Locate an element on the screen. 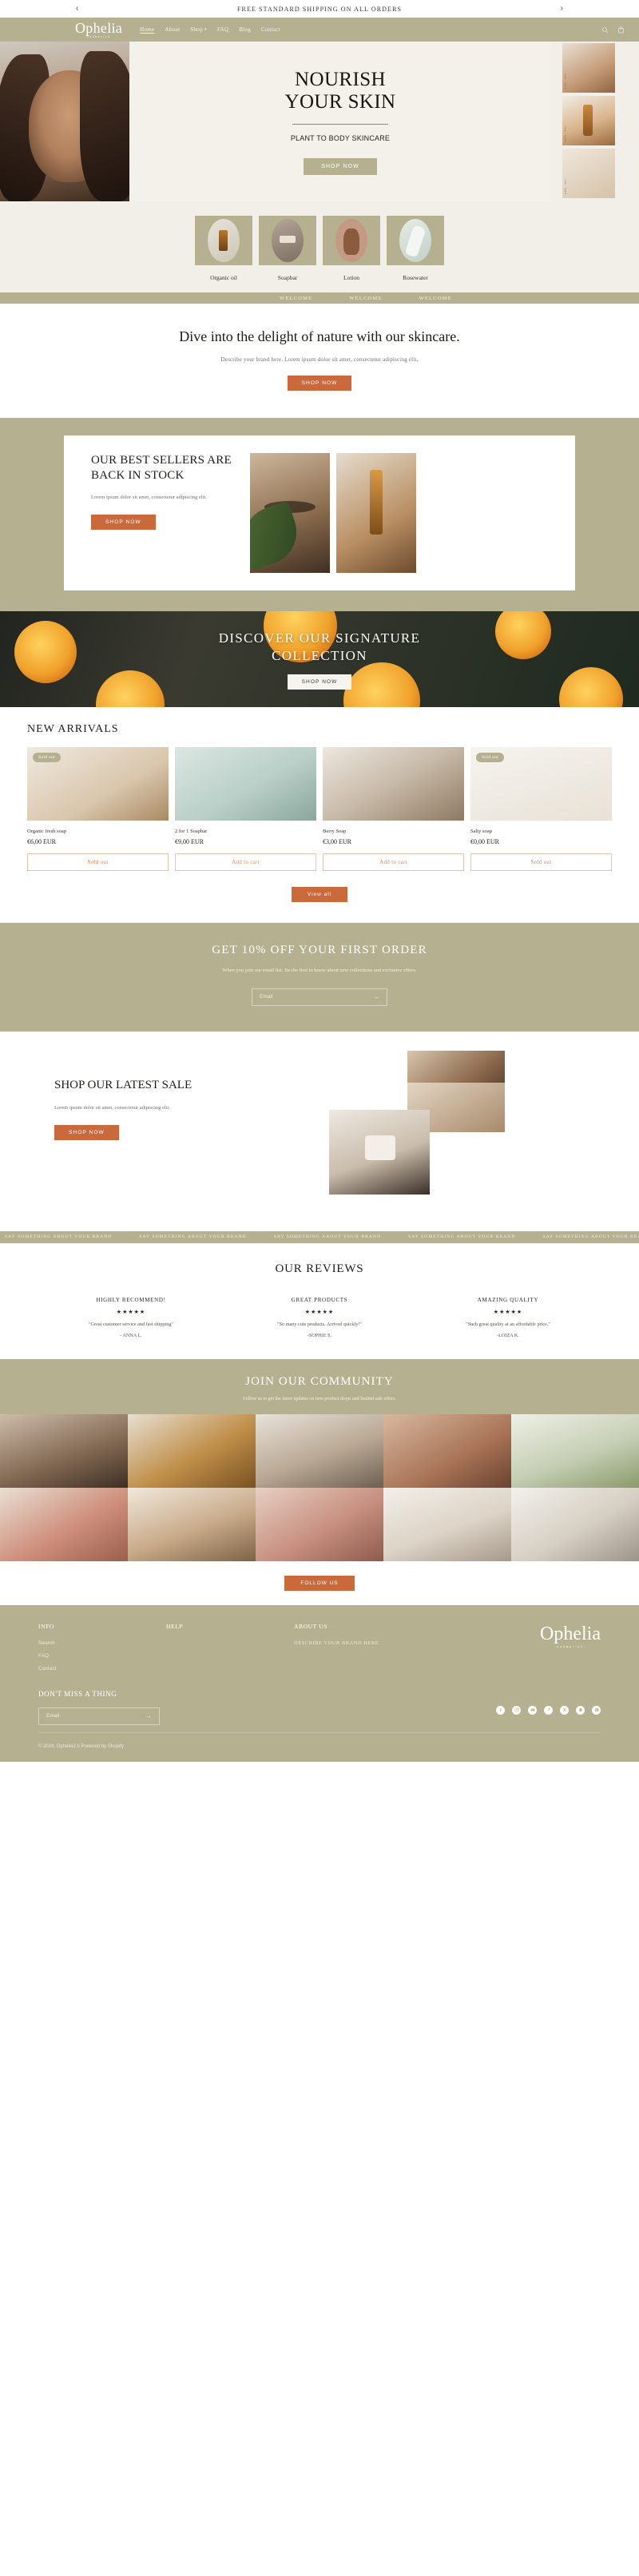  review-author: -SOPHIE S. is located at coordinates (319, 1335).